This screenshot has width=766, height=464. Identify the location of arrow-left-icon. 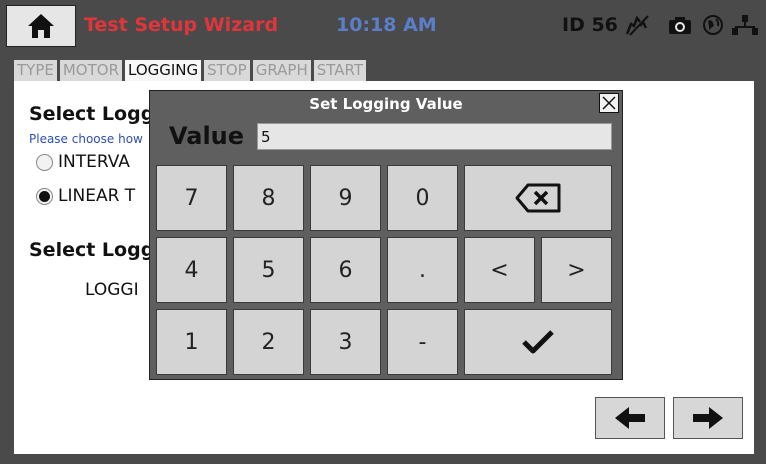
(630, 418).